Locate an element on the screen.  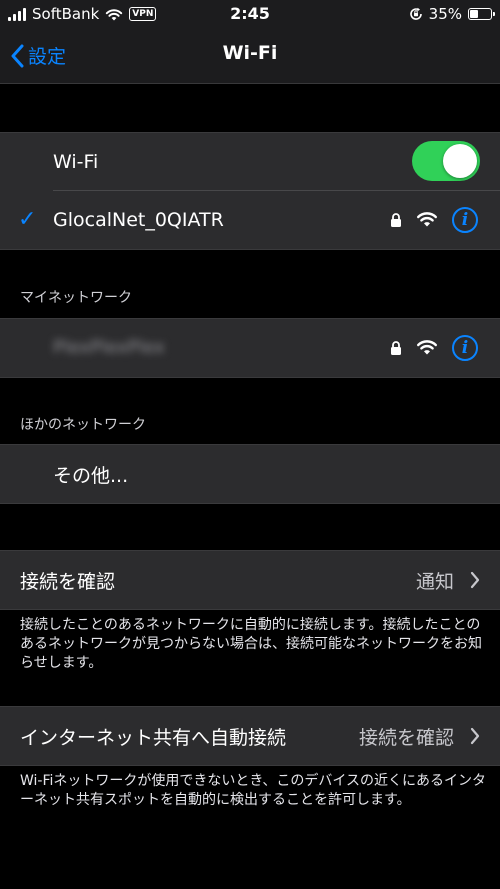
ask-to-join-group: 接続を確認 通知 is located at coordinates (250, 580).